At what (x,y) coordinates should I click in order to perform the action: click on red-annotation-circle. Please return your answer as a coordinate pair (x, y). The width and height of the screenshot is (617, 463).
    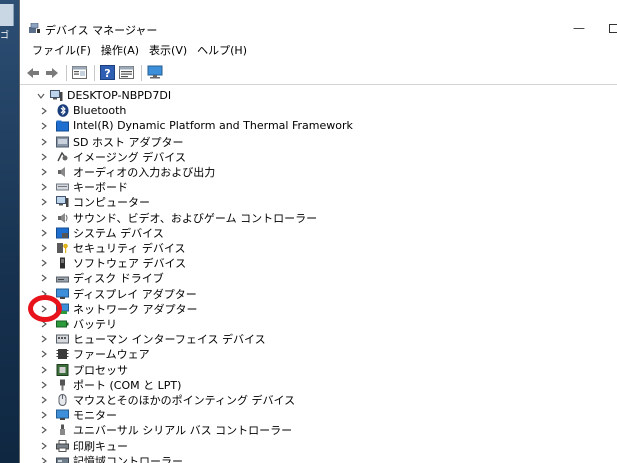
    Looking at the image, I should click on (45, 308).